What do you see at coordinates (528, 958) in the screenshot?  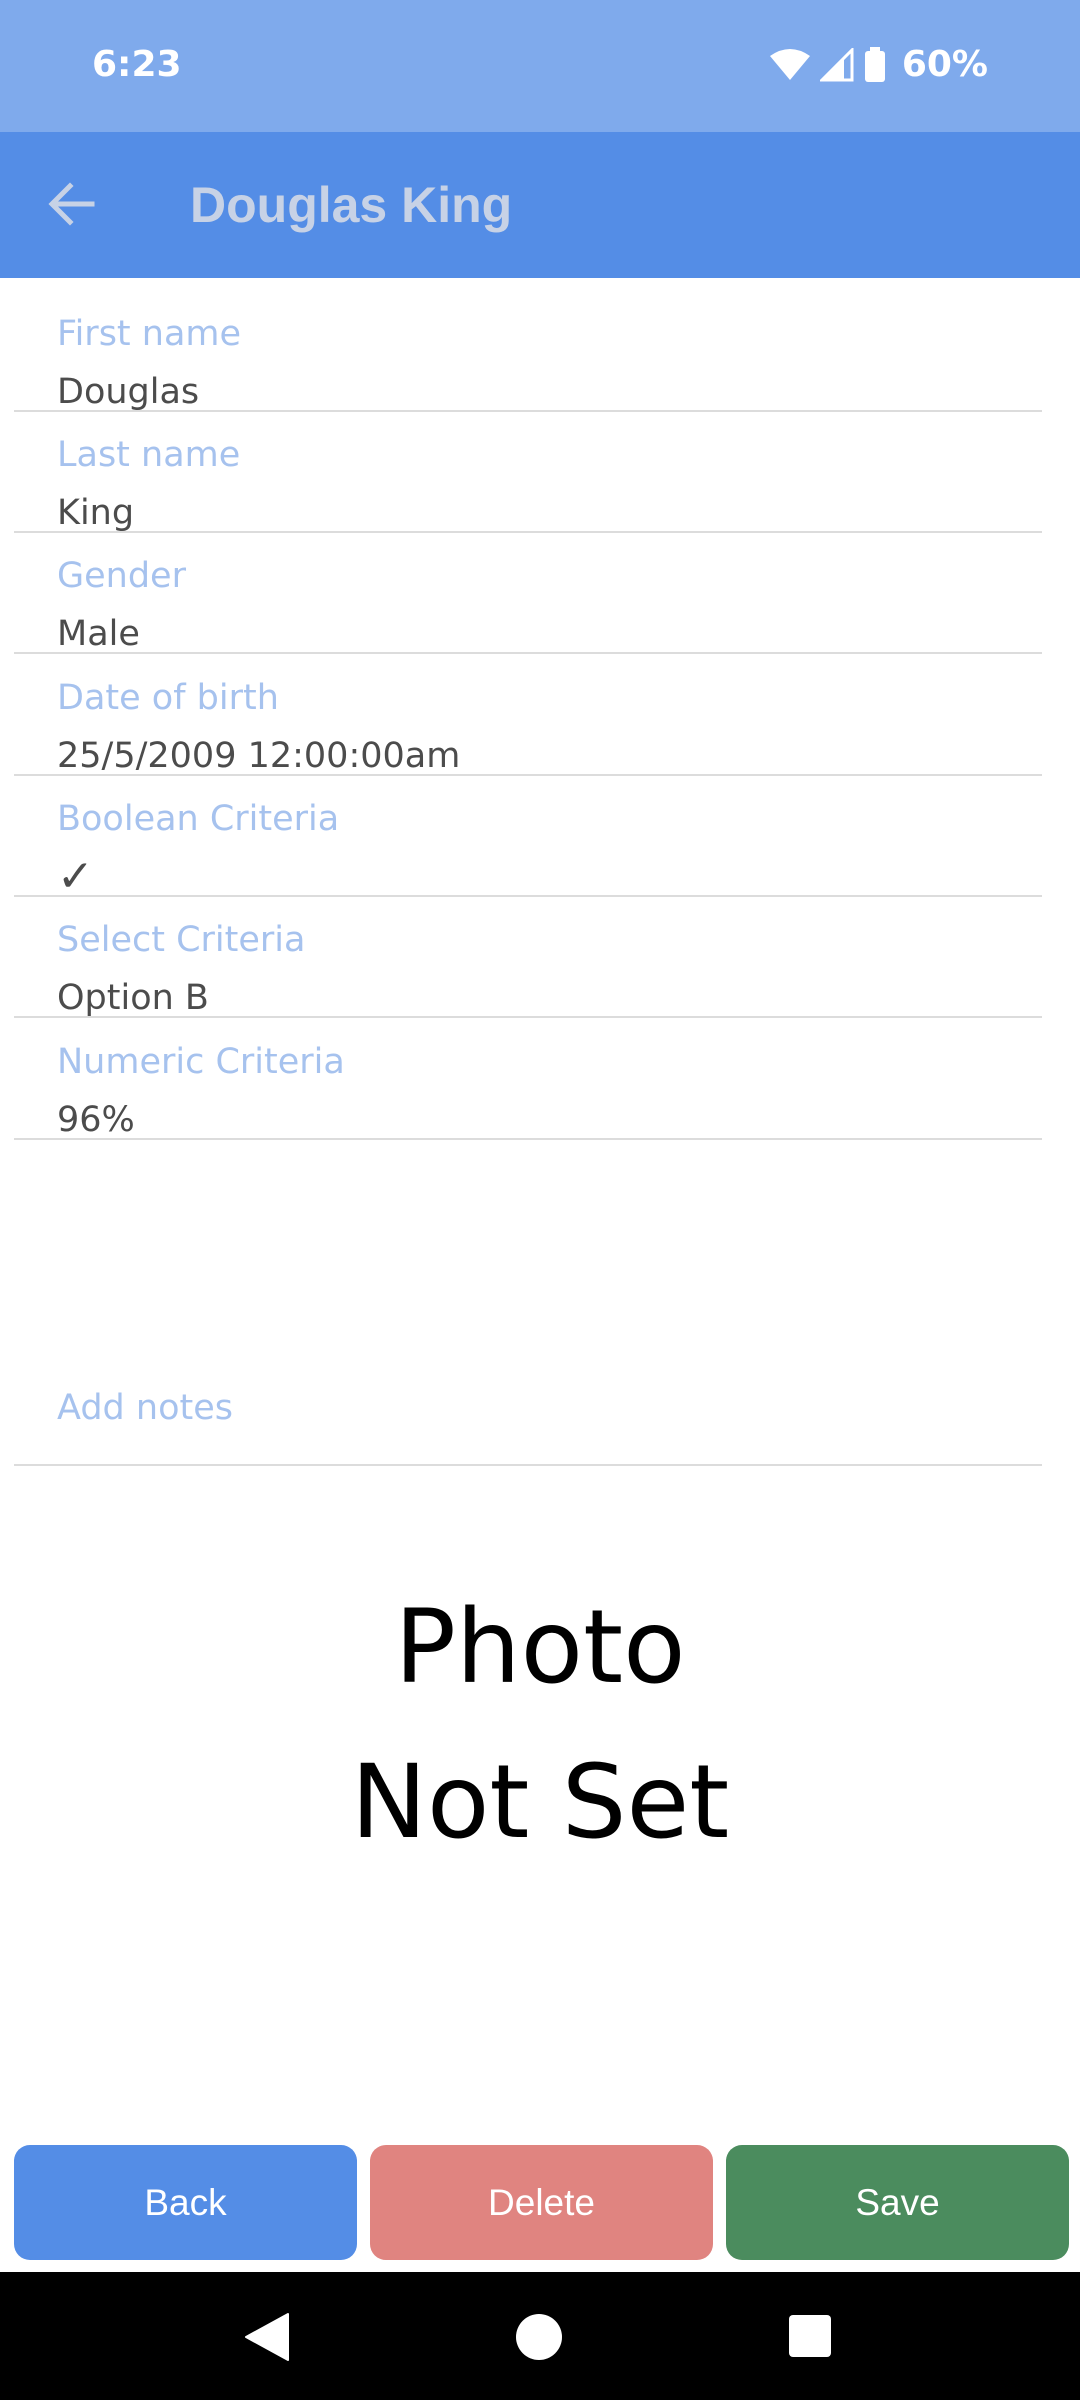 I see `field-select-criteria: Select Criteria Option B` at bounding box center [528, 958].